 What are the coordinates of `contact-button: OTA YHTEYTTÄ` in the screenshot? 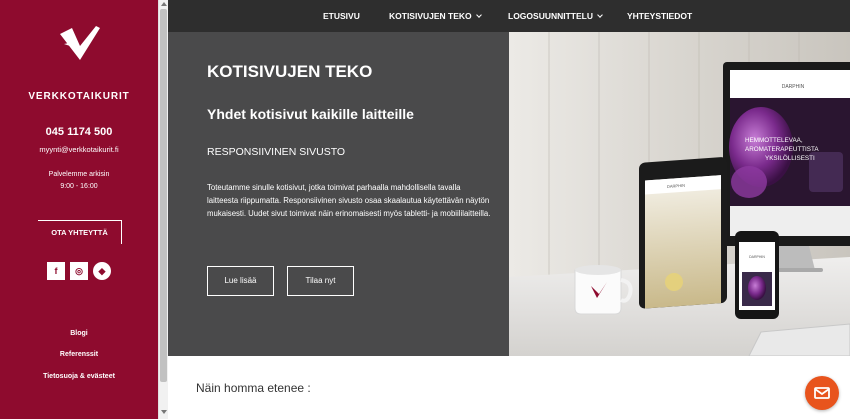 It's located at (80, 232).